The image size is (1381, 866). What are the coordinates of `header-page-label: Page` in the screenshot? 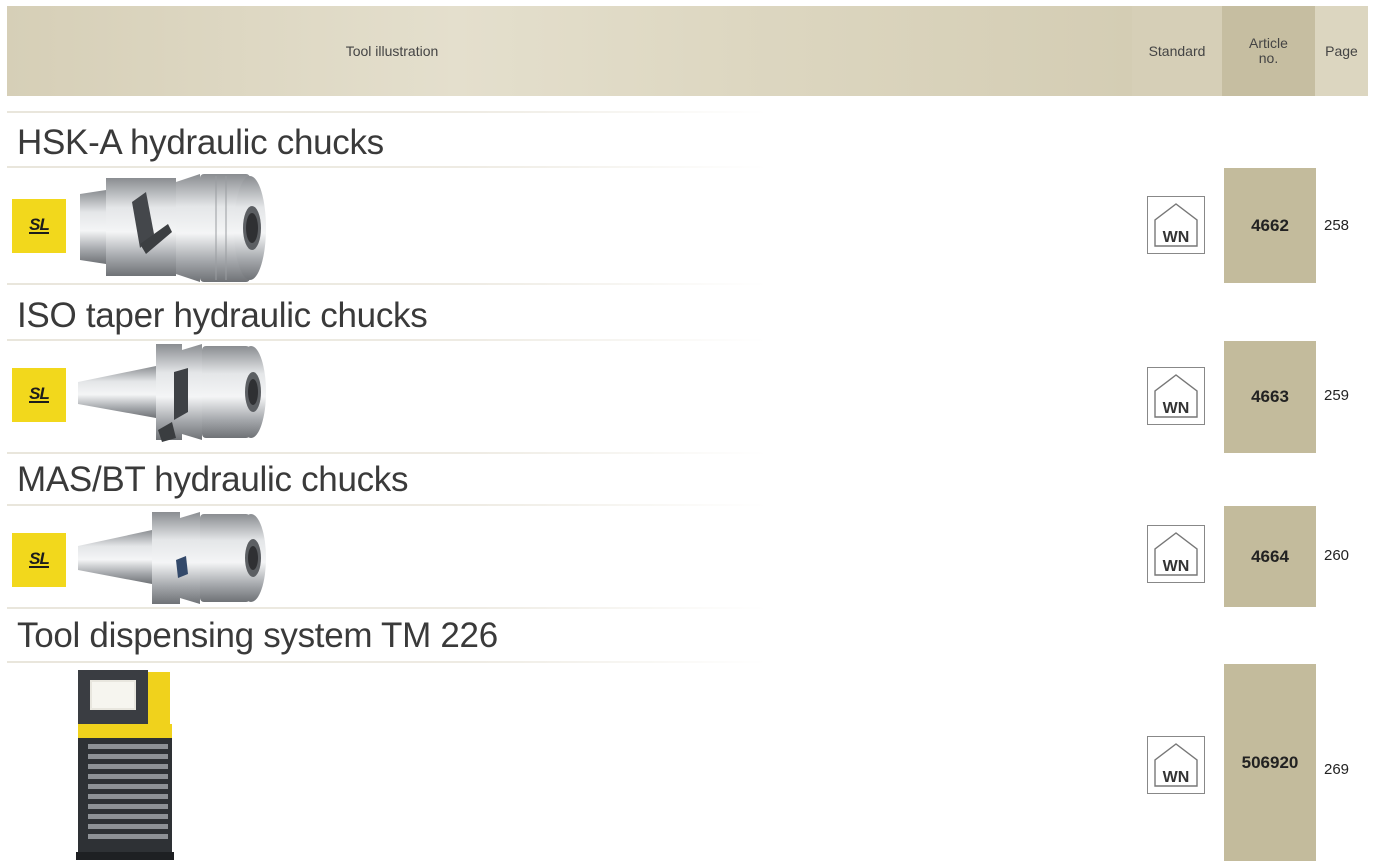 It's located at (1341, 51).